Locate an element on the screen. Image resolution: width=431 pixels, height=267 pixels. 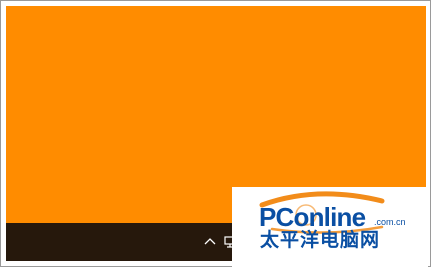
chevron-up-icon is located at coordinates (210, 241).